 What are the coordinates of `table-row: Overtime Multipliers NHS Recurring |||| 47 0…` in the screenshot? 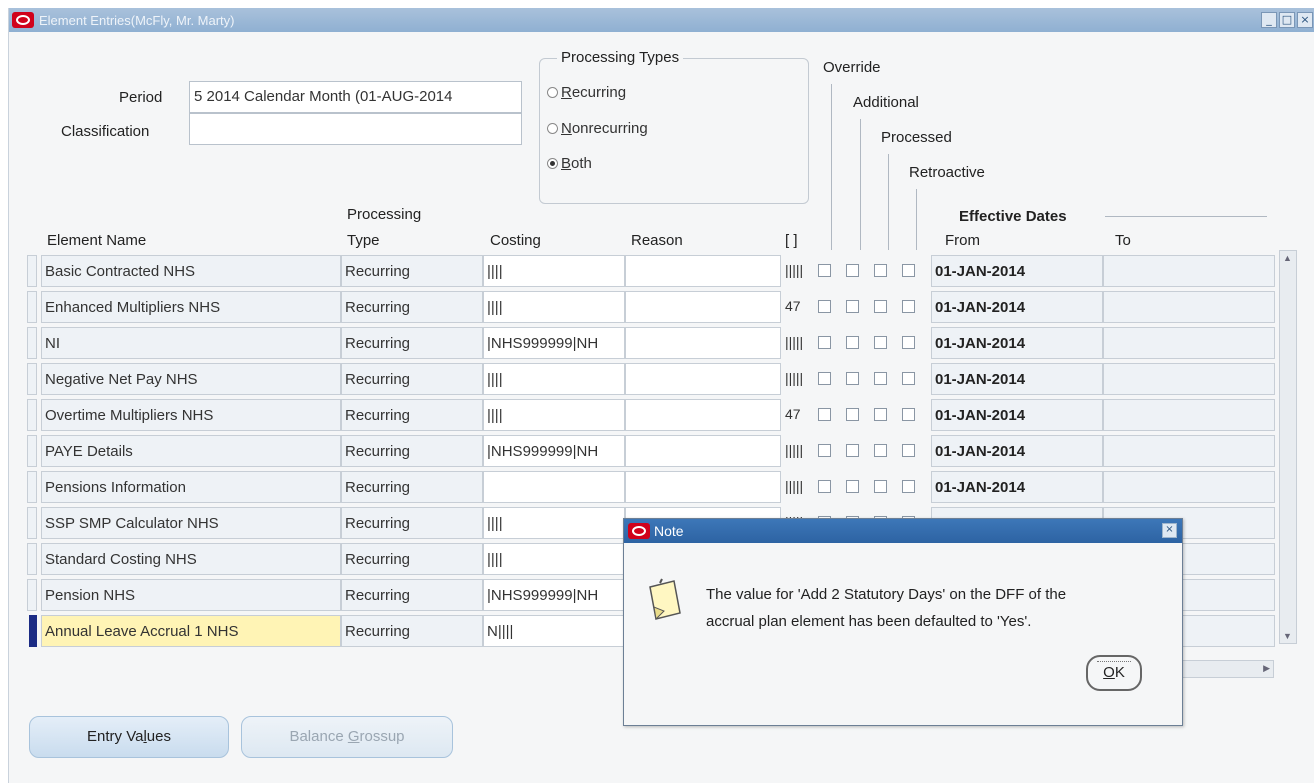 It's located at (652, 415).